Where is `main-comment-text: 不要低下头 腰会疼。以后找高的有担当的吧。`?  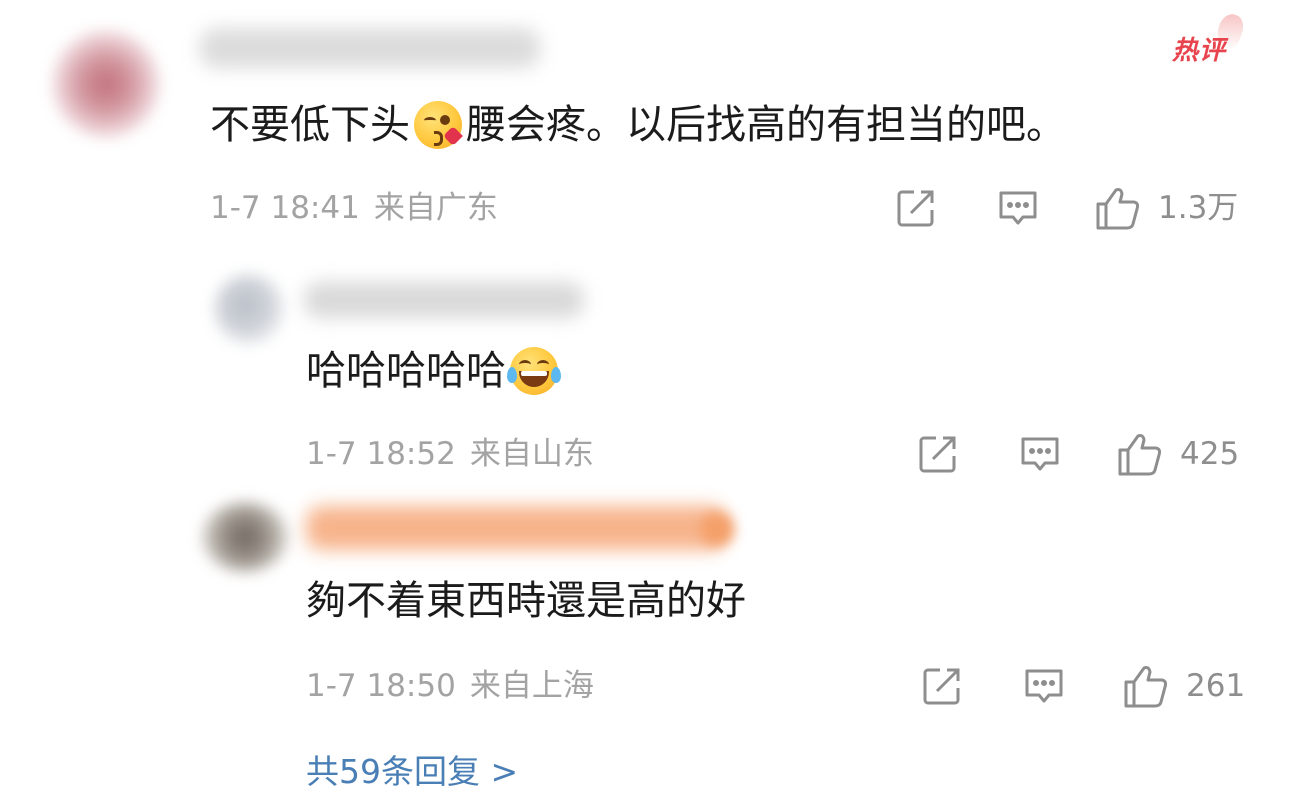 main-comment-text: 不要低下头 腰会疼。以后找高的有担当的吧。 is located at coordinates (638, 125).